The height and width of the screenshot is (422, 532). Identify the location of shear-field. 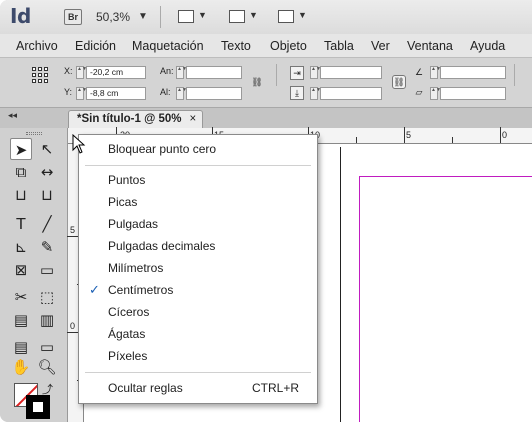
(473, 93).